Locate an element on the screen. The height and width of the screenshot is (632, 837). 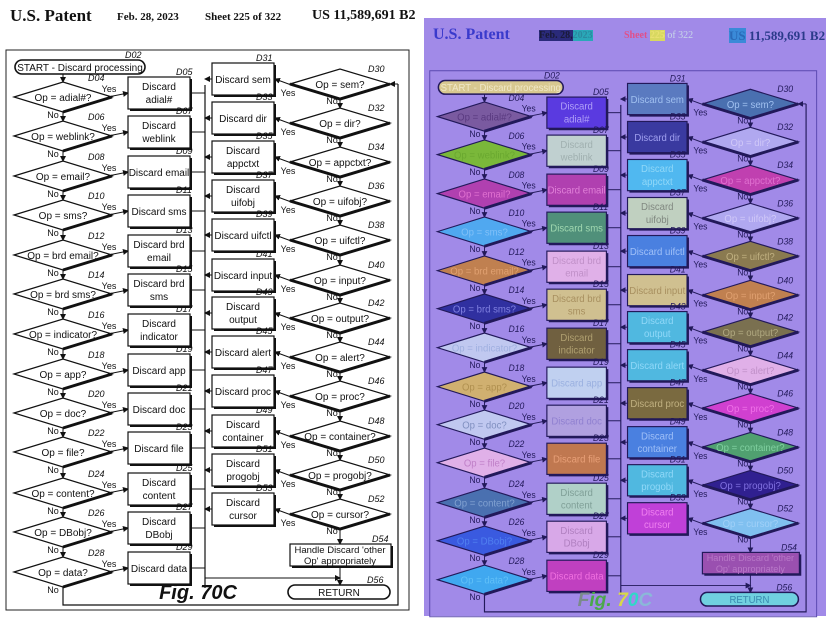
action-ref: D25 is located at coordinates (185, 468).